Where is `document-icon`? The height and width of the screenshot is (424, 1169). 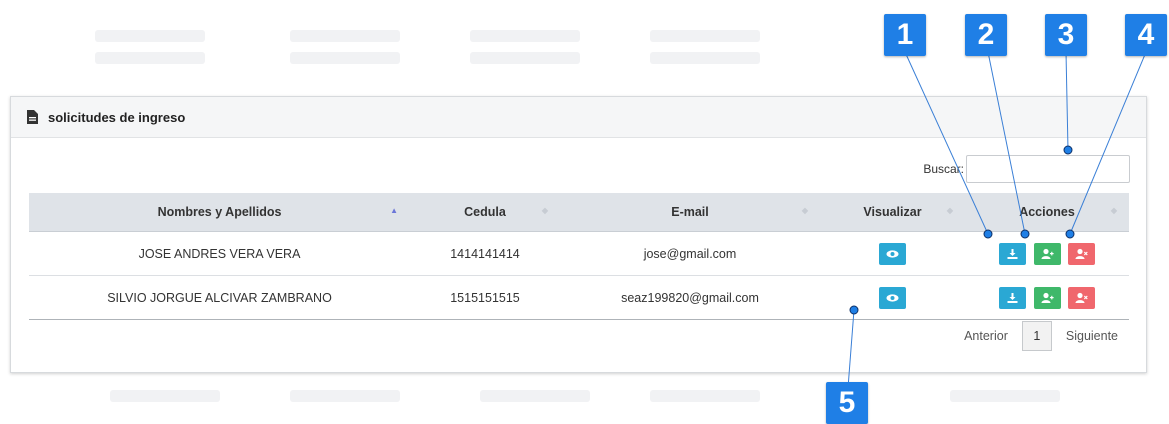 document-icon is located at coordinates (32, 117).